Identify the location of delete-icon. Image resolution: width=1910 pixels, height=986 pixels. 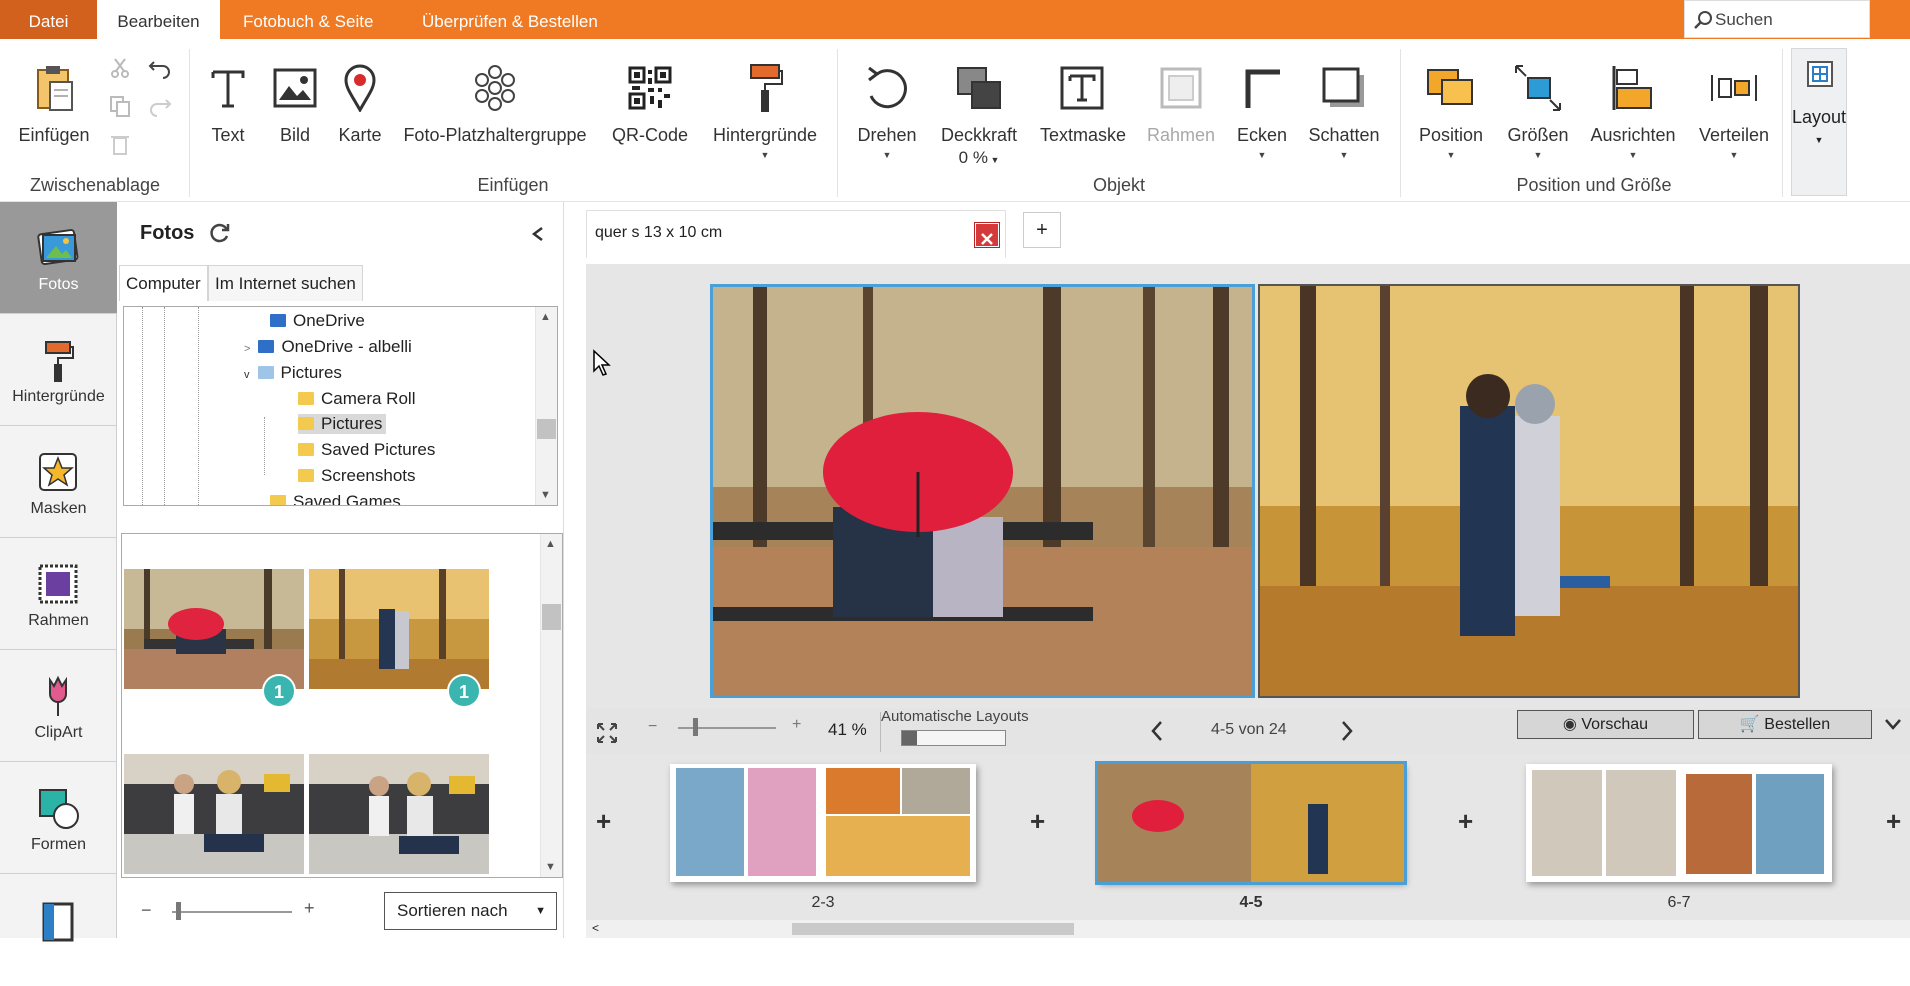
(120, 144).